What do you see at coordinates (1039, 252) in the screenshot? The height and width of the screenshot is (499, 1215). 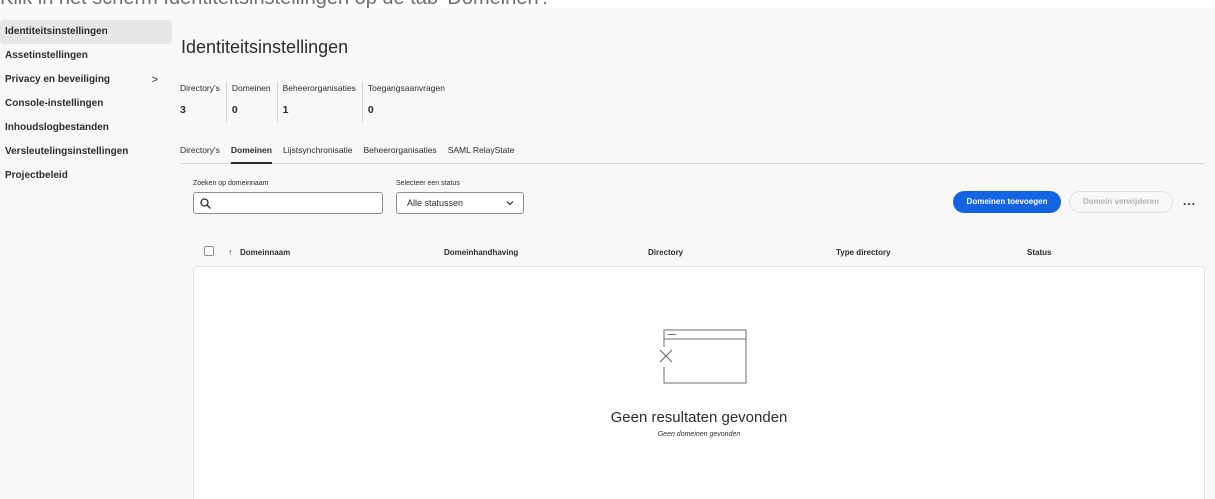 I see `column-header-status: Status` at bounding box center [1039, 252].